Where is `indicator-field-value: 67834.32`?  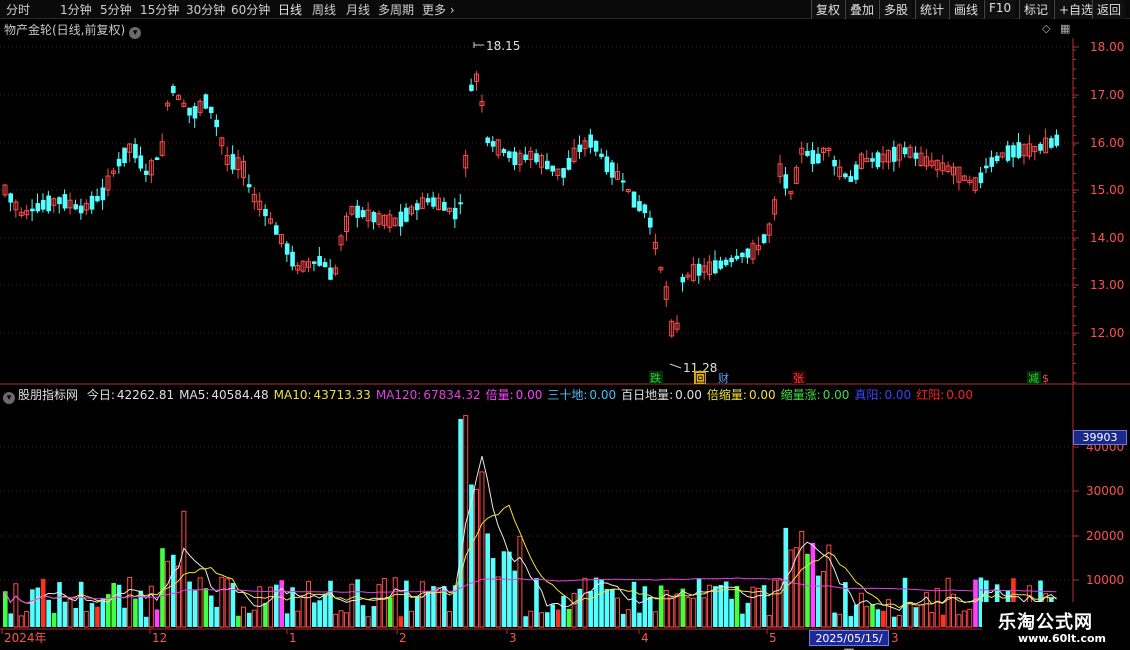
indicator-field-value: 67834.32 is located at coordinates (452, 395).